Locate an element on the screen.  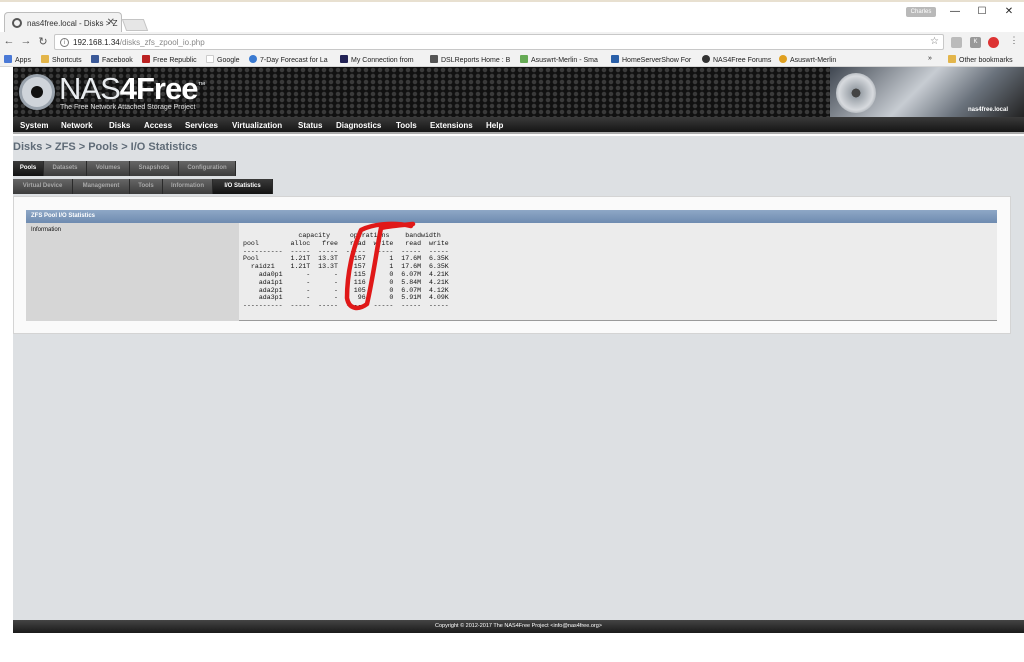
minimize-icon: — is located at coordinates (955, 11).